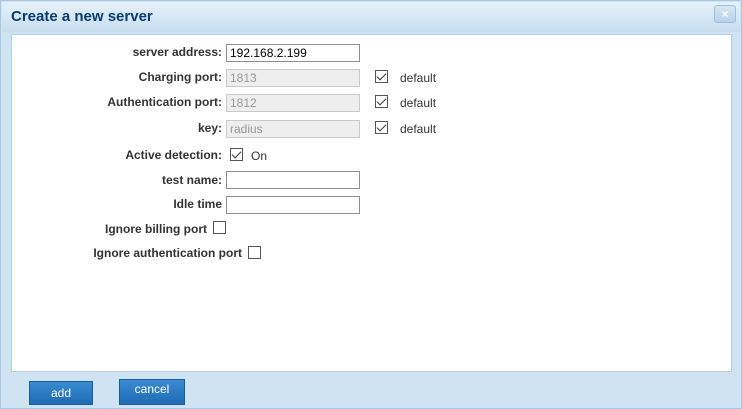  What do you see at coordinates (418, 78) in the screenshot?
I see `charging-port-default-label: default` at bounding box center [418, 78].